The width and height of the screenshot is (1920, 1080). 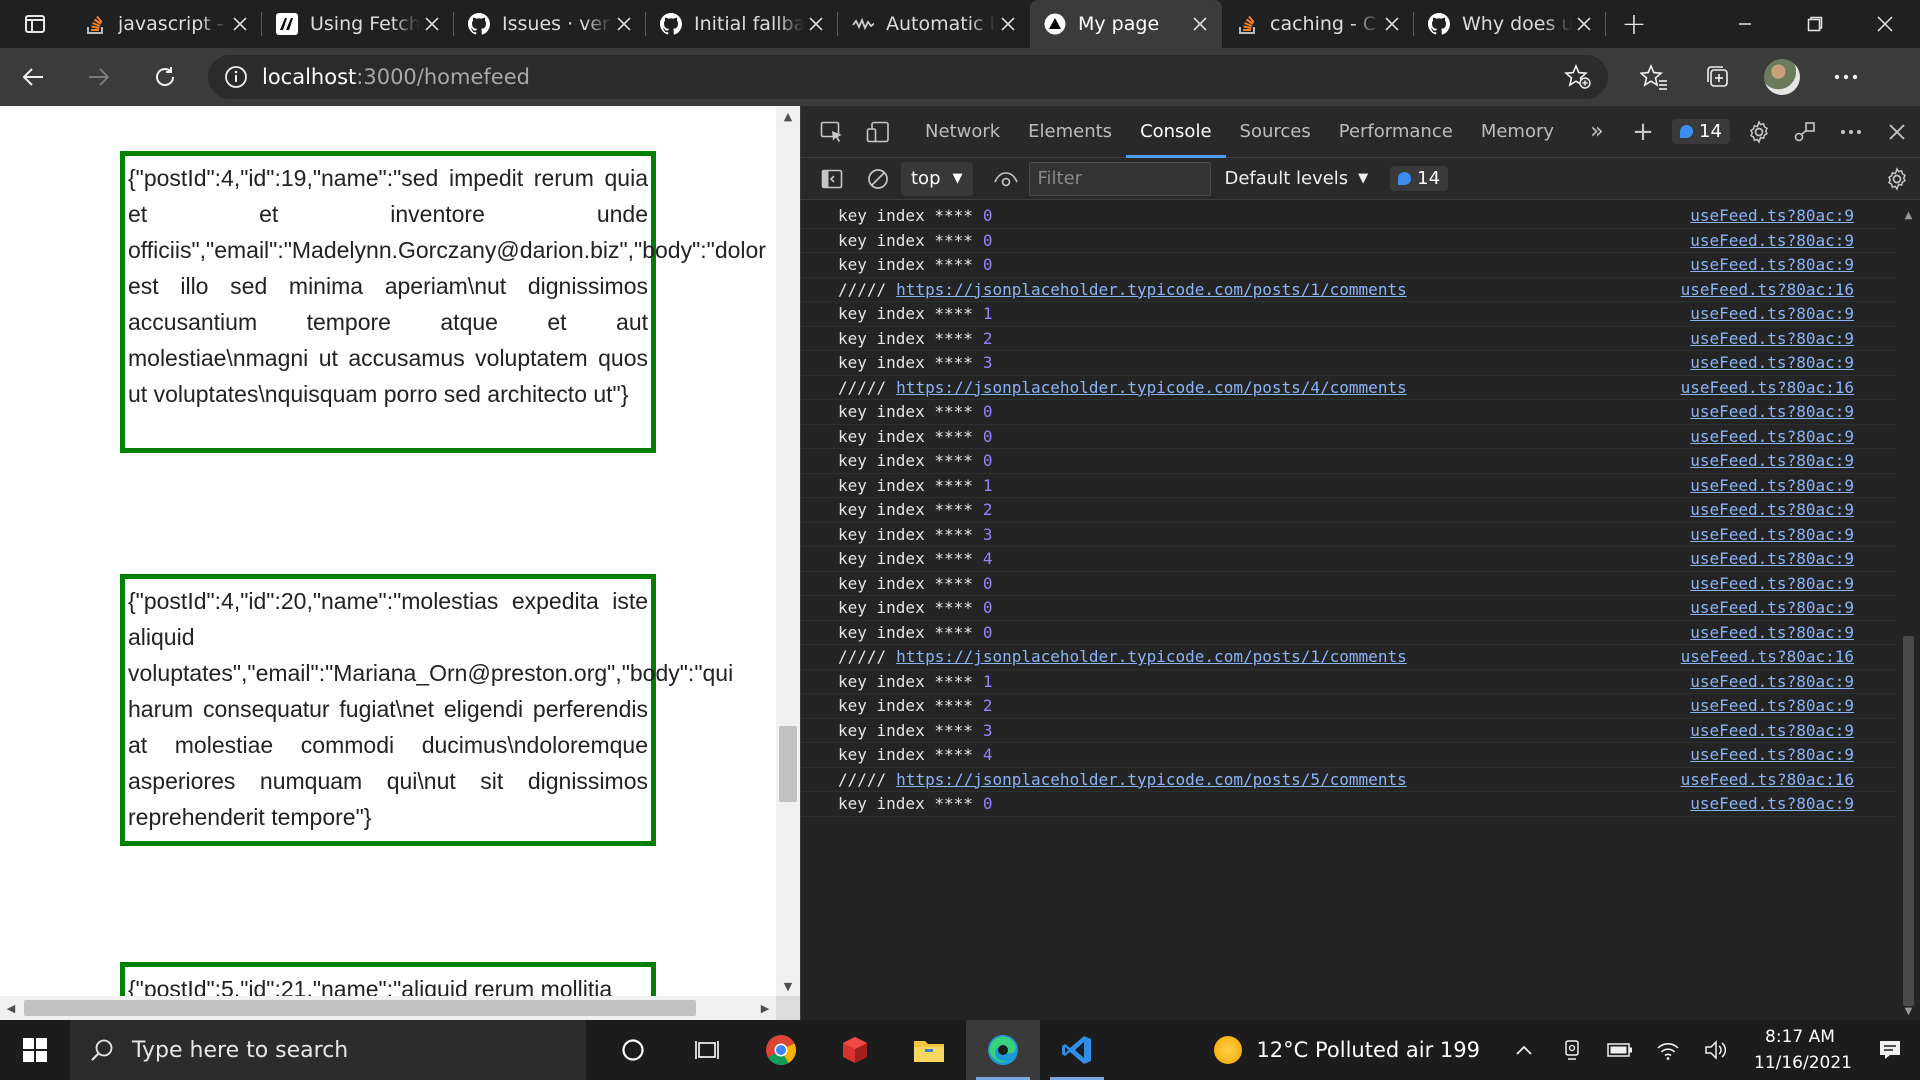 What do you see at coordinates (855, 1050) in the screenshot?
I see `app-taskbar-button` at bounding box center [855, 1050].